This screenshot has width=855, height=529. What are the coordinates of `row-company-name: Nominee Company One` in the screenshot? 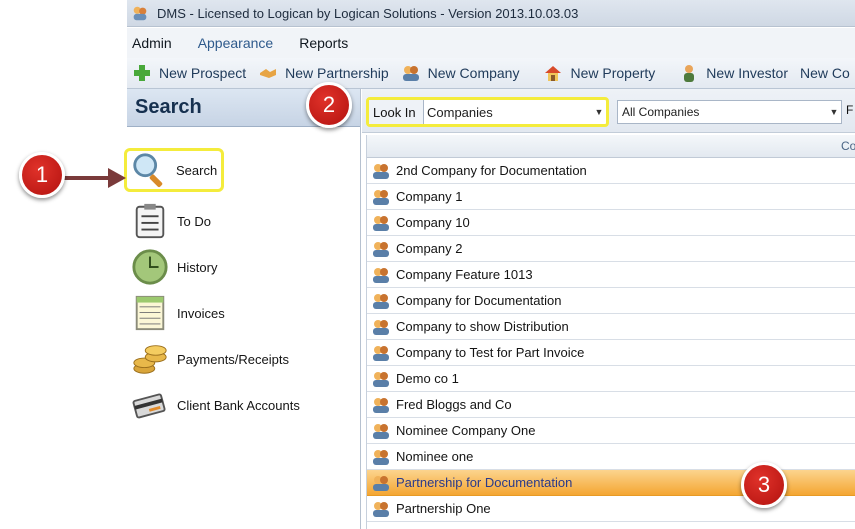 It's located at (466, 430).